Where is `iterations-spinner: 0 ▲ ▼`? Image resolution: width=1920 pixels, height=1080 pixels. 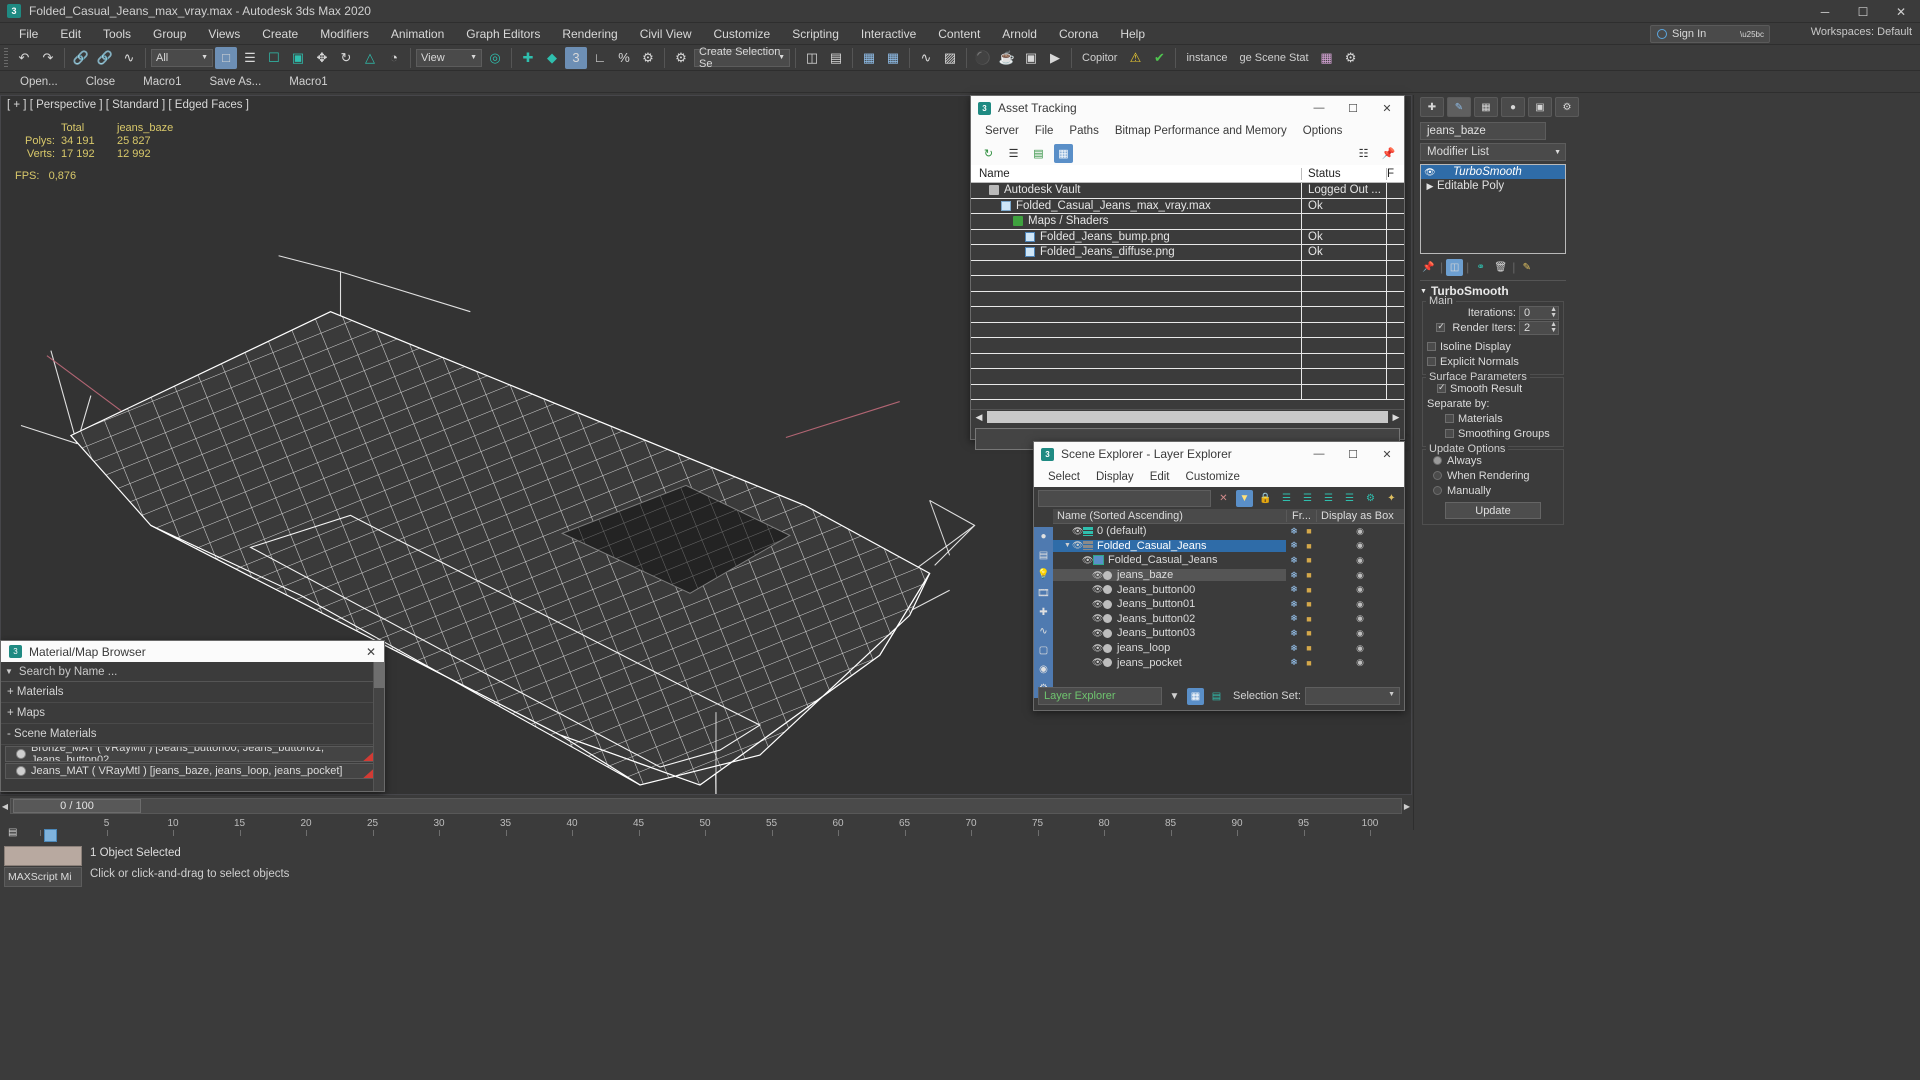 iterations-spinner: 0 ▲ ▼ is located at coordinates (1539, 312).